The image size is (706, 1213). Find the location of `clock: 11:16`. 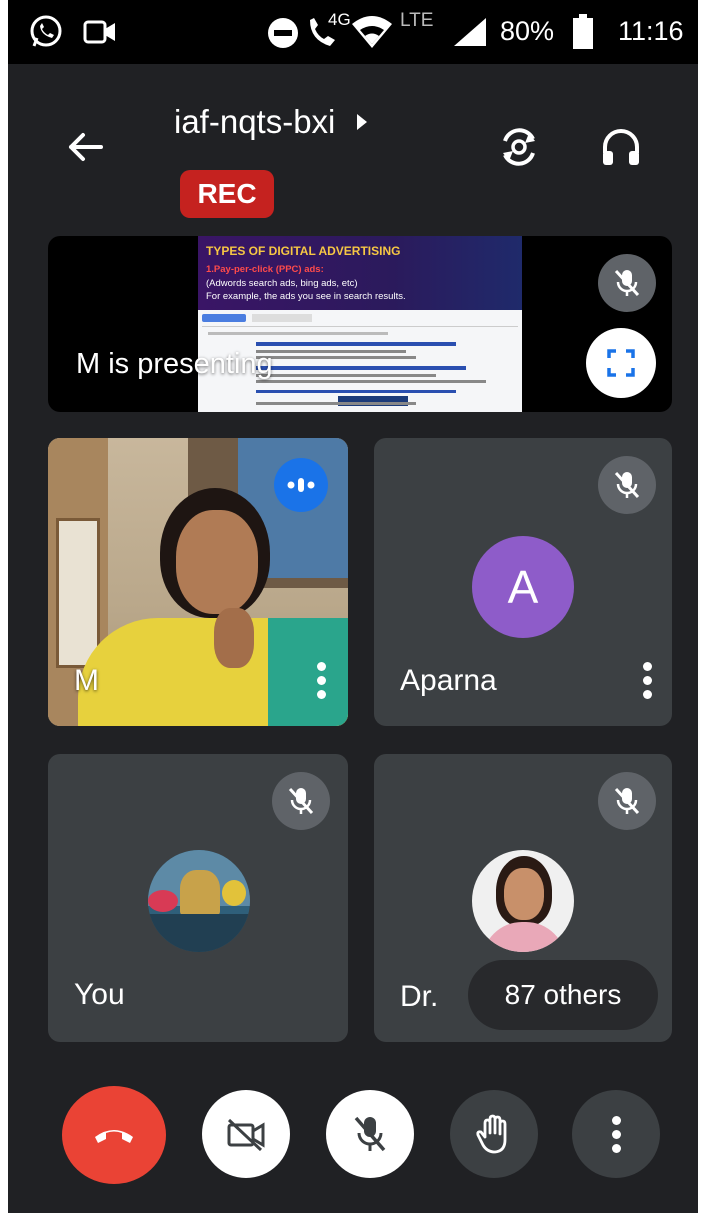

clock: 11:16 is located at coordinates (651, 31).